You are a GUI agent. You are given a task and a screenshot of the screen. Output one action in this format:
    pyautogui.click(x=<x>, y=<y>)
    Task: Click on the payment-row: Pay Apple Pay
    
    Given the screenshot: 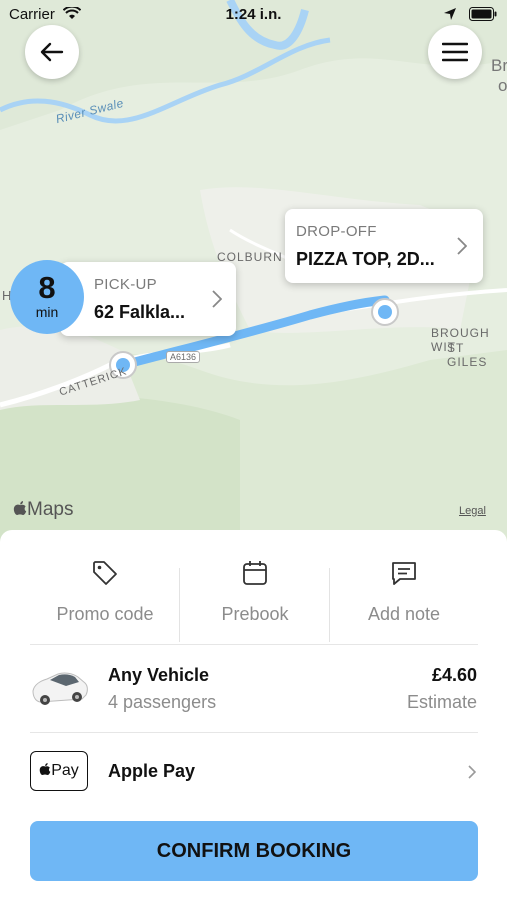 What is the action you would take?
    pyautogui.click(x=253, y=772)
    